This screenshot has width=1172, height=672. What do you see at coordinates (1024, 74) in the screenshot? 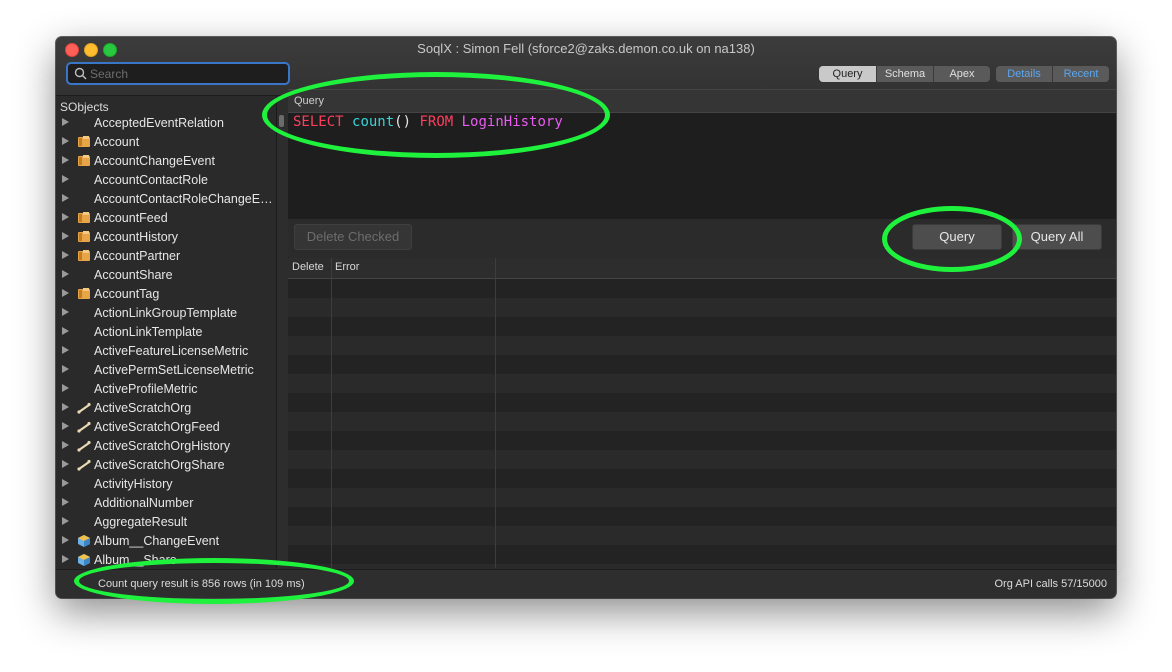
I see `tab-details: Details` at bounding box center [1024, 74].